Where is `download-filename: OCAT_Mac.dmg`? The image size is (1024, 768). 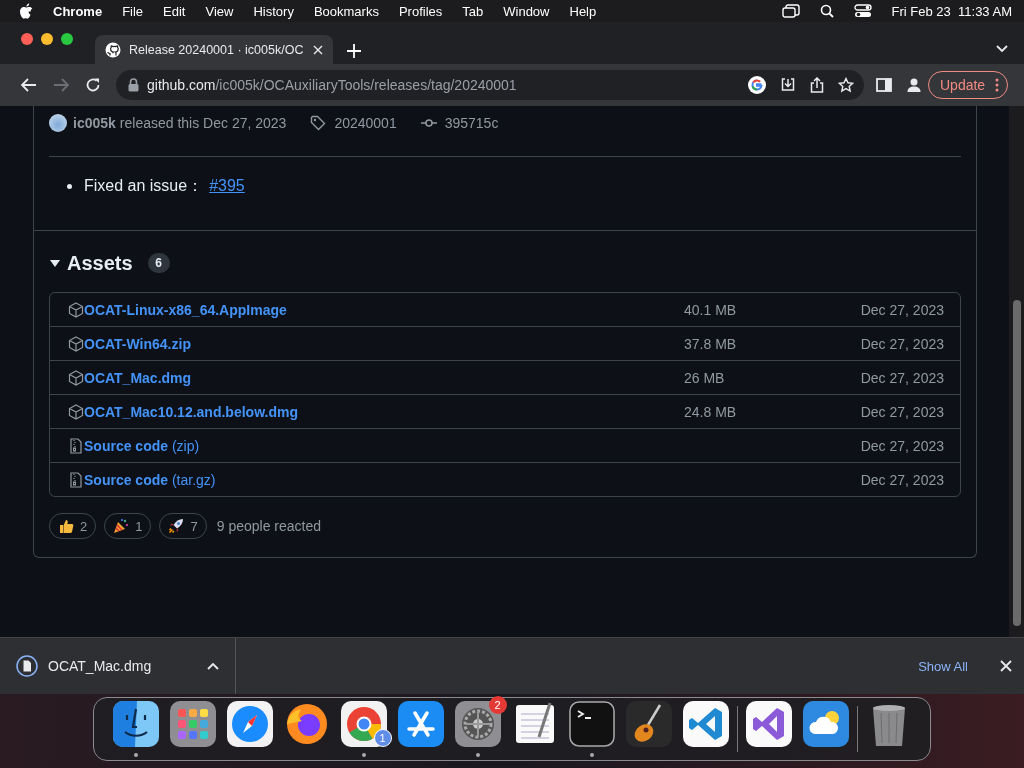 download-filename: OCAT_Mac.dmg is located at coordinates (122, 666).